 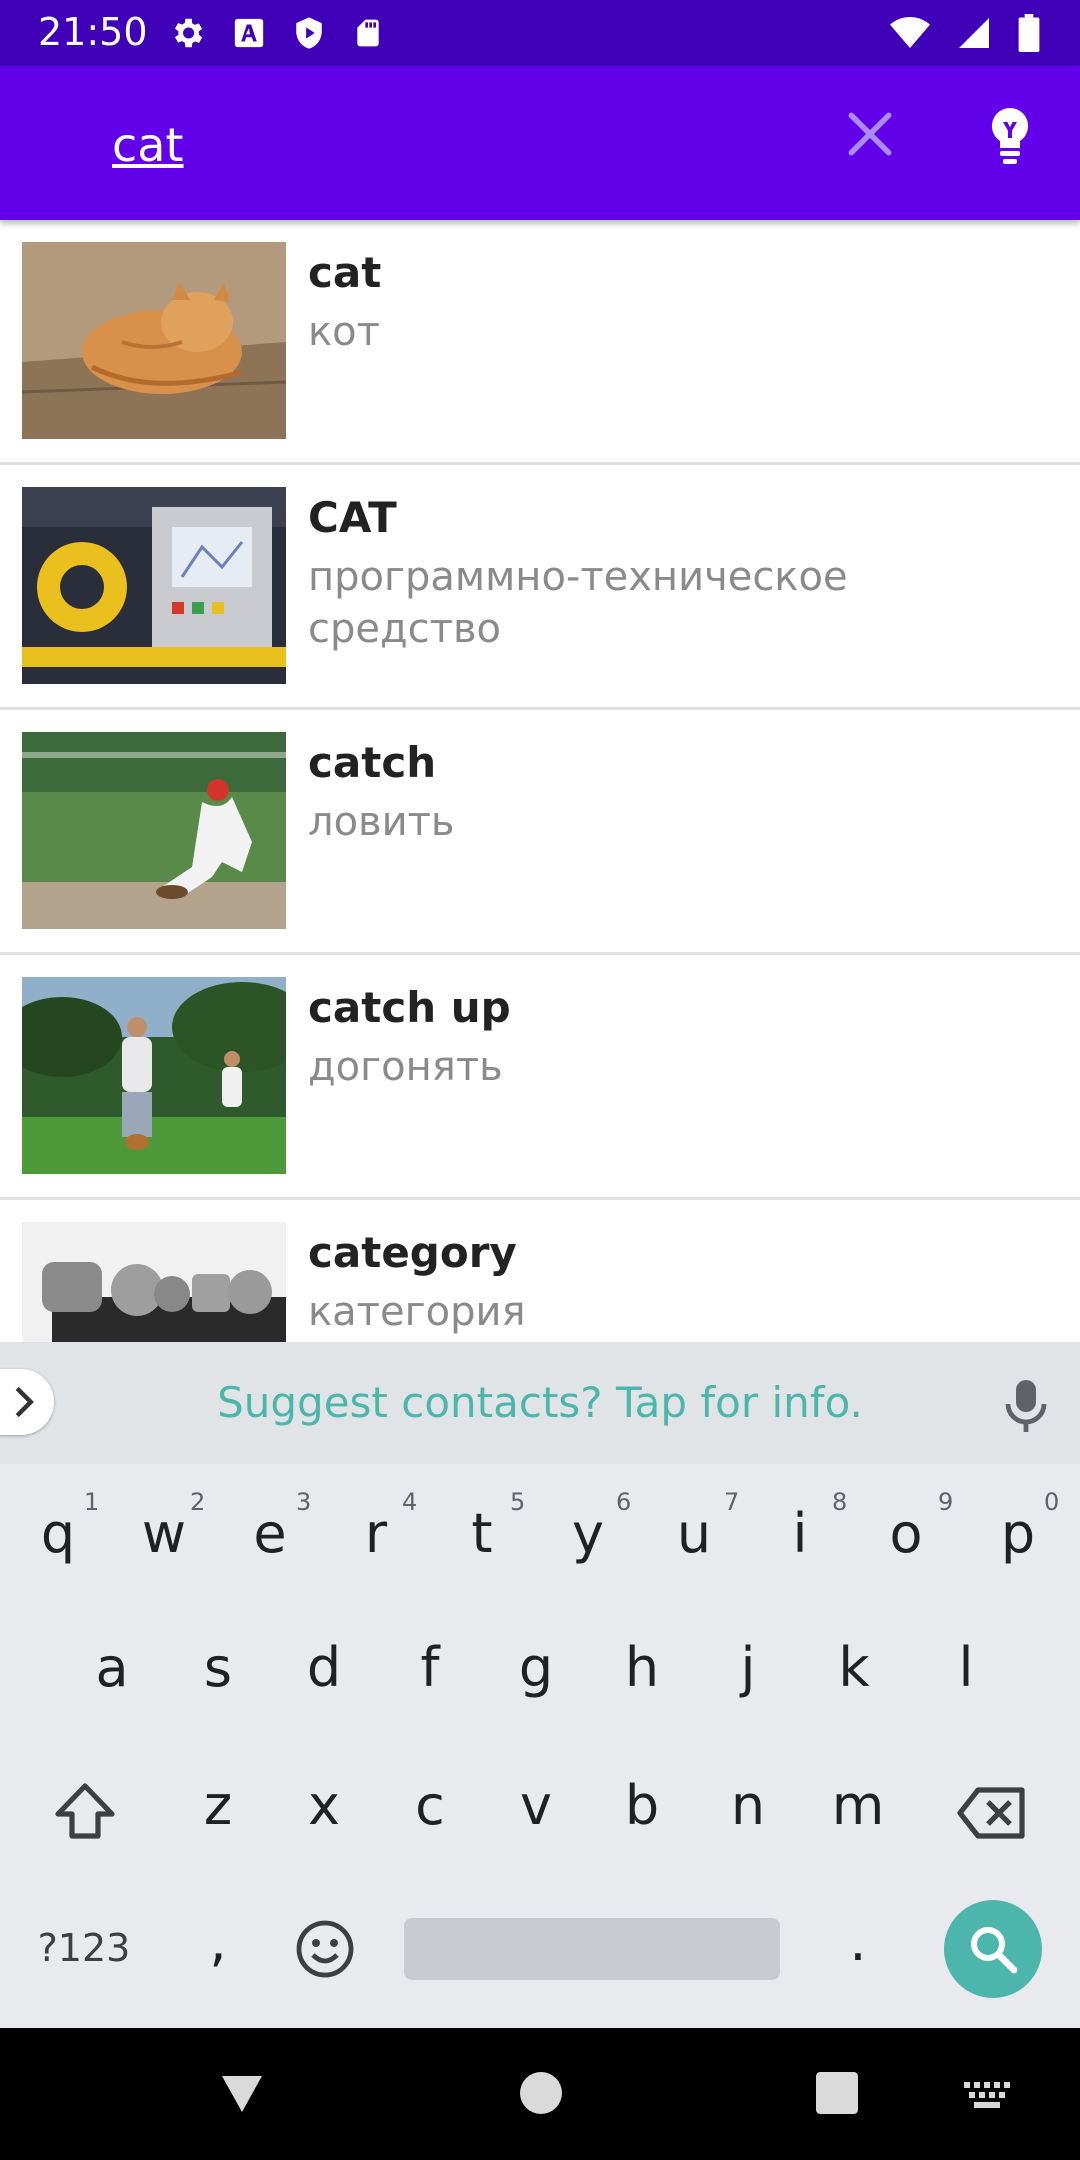 What do you see at coordinates (405, 1067) in the screenshot?
I see `result-translation: догонять` at bounding box center [405, 1067].